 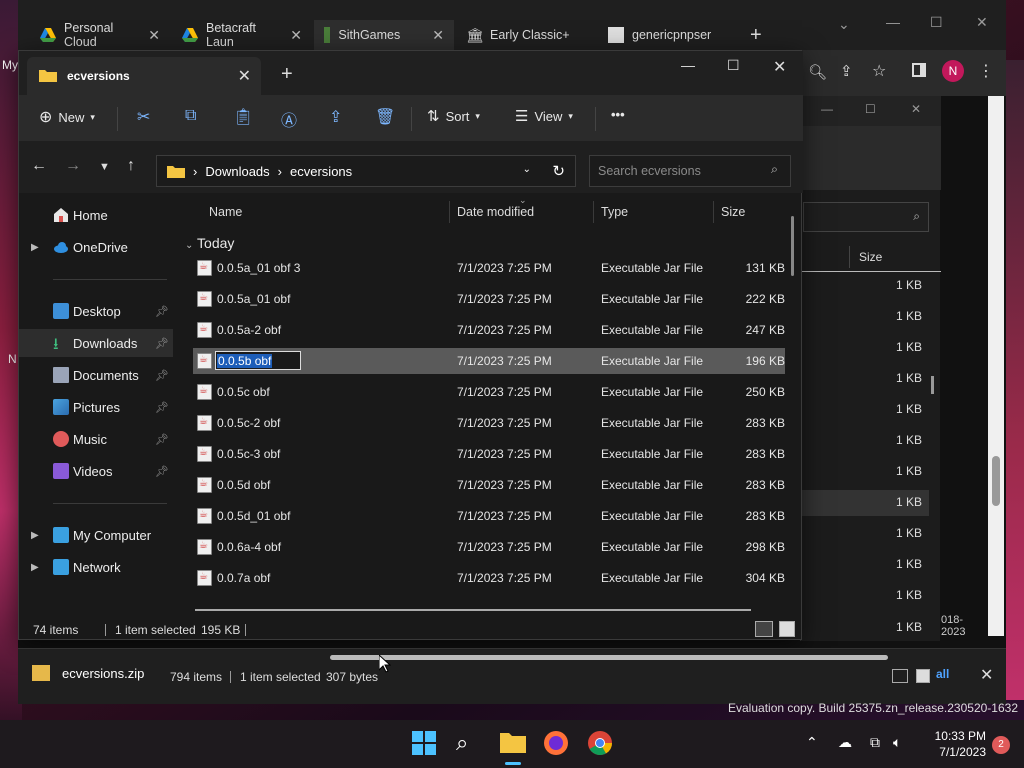 What do you see at coordinates (792, 246) in the screenshot?
I see `vertical-scrollbar` at bounding box center [792, 246].